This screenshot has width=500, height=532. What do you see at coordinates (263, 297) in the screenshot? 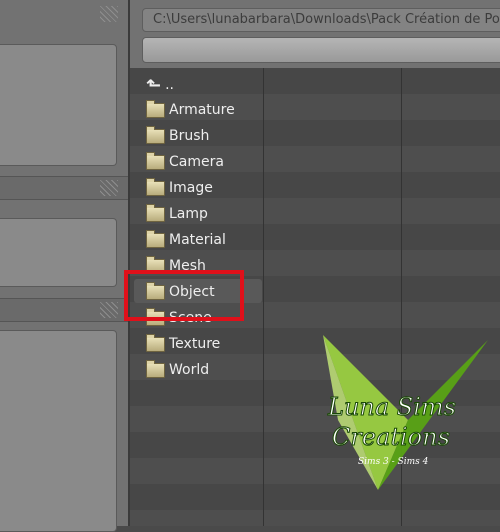
I see `column-divider` at bounding box center [263, 297].